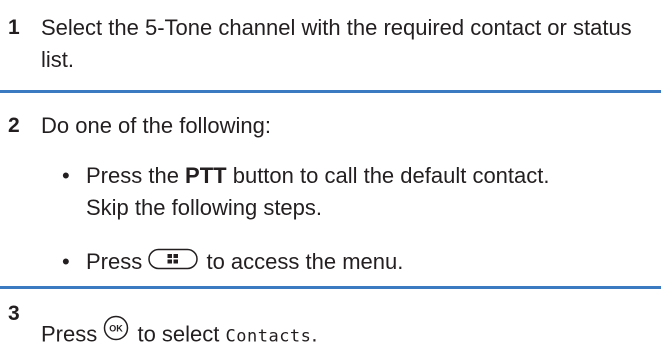 This screenshot has height=353, width=661. What do you see at coordinates (178, 334) in the screenshot?
I see `step-text-middle: to select` at bounding box center [178, 334].